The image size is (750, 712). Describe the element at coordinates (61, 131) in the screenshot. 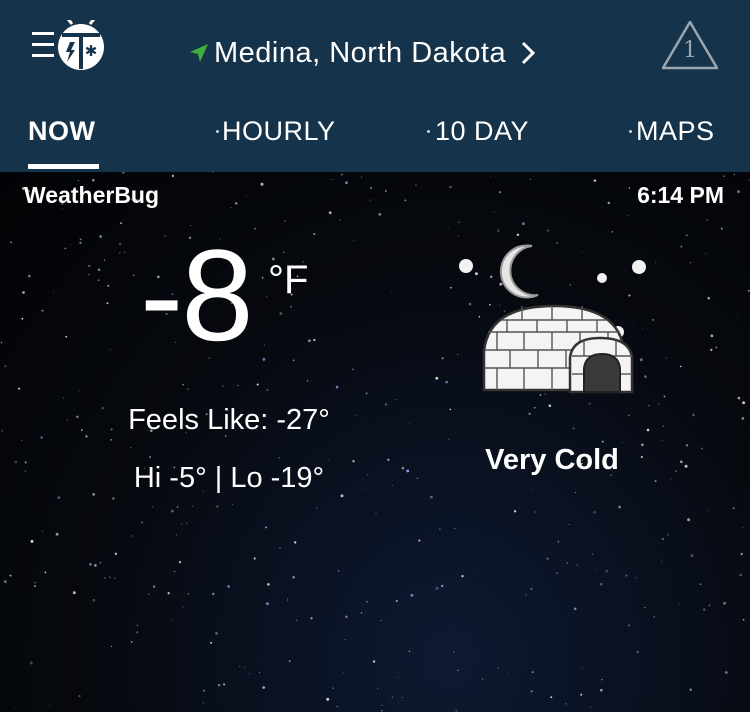

I see `tab-now: NOW` at that location.